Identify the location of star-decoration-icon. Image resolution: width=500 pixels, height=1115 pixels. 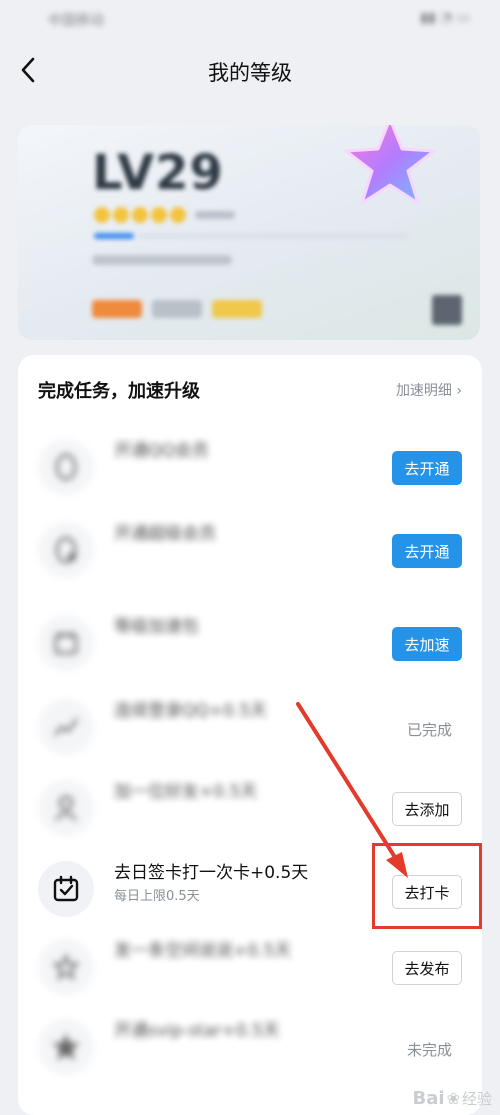
(390, 165).